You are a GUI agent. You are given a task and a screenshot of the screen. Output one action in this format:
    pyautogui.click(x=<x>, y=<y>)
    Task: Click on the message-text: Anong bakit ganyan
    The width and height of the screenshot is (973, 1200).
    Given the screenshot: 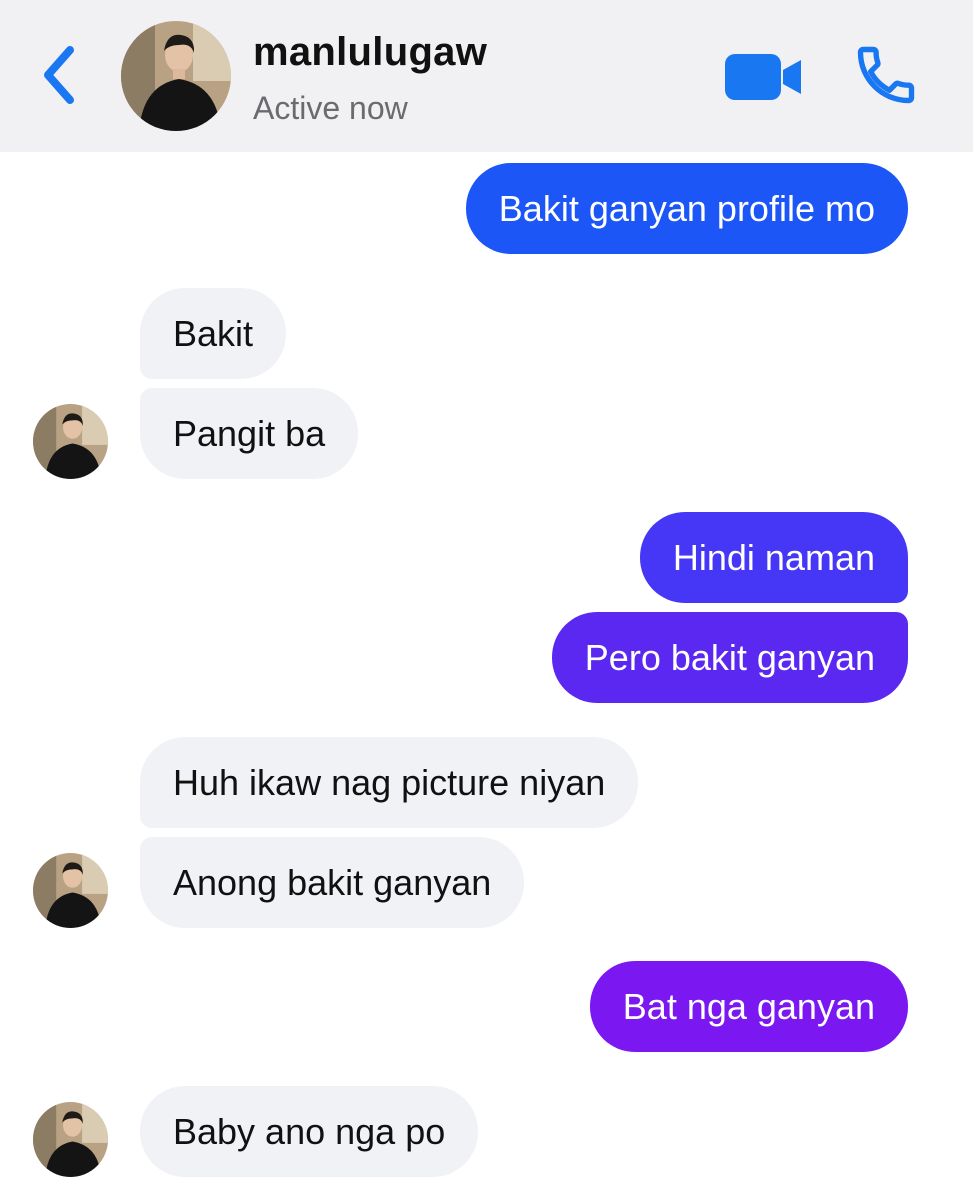 What is the action you would take?
    pyautogui.click(x=332, y=882)
    